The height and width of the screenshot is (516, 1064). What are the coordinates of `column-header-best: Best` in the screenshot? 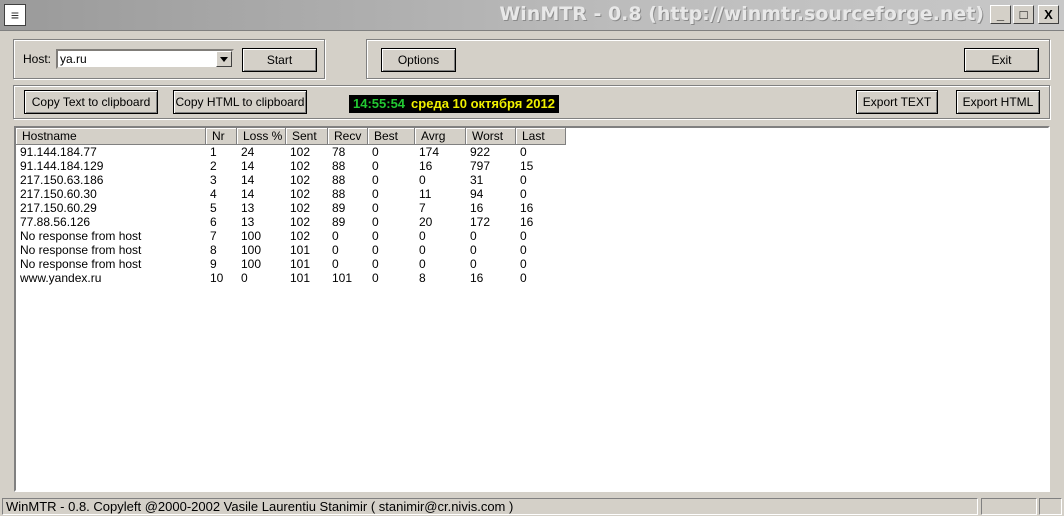 It's located at (391, 136).